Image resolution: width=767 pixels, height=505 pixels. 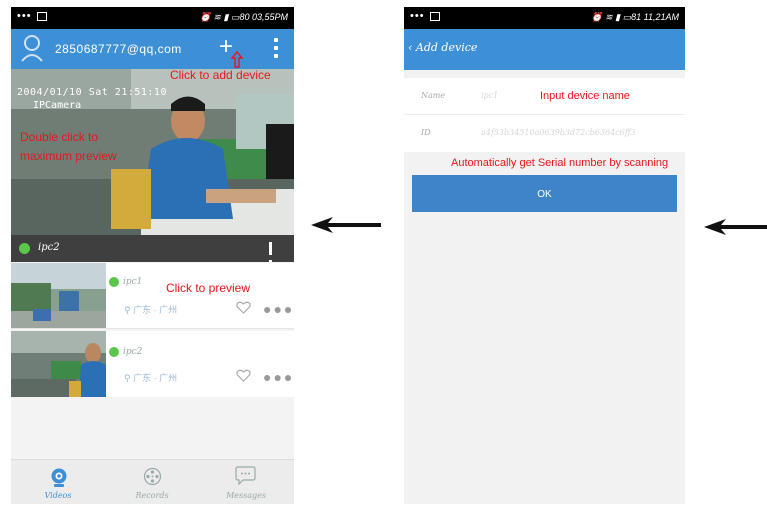 I want to click on active-camera-name: ipc2, so click(x=49, y=247).